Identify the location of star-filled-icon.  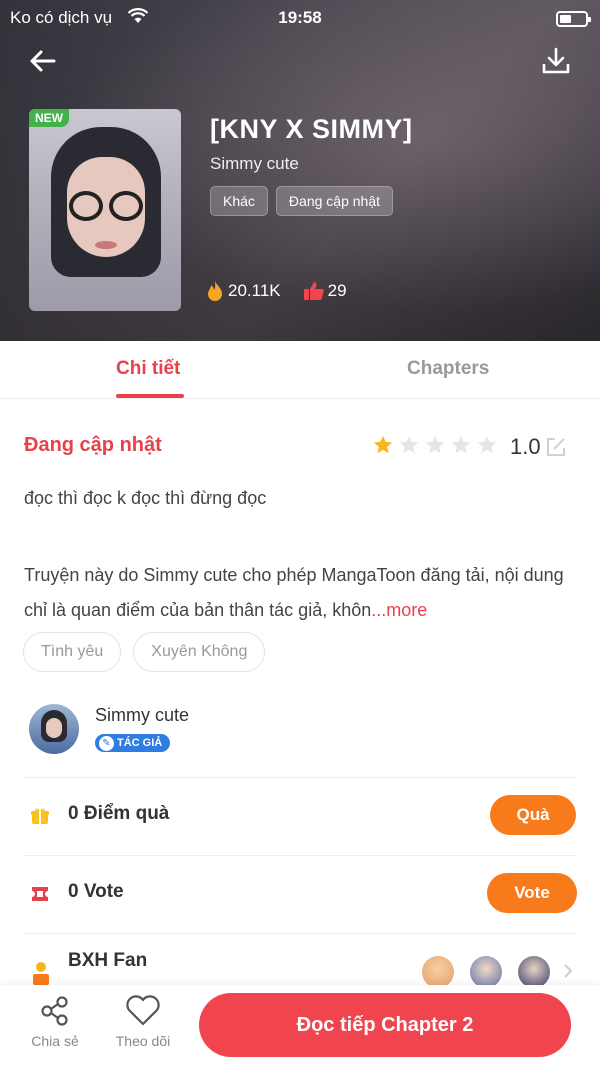
(383, 444).